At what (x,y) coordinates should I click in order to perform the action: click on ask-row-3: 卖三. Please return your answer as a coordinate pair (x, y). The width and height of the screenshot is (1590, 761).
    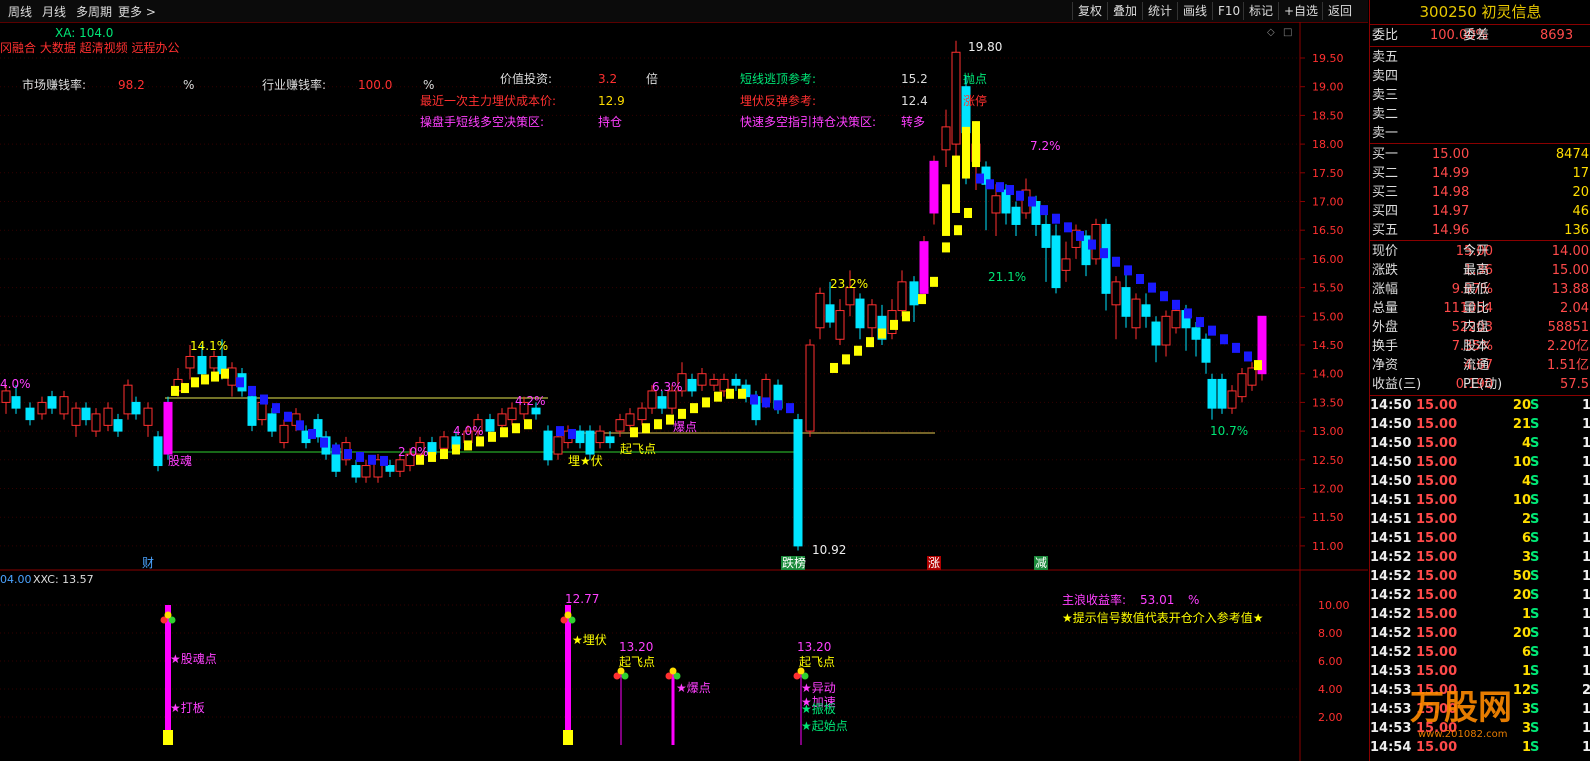
    Looking at the image, I should click on (1385, 95).